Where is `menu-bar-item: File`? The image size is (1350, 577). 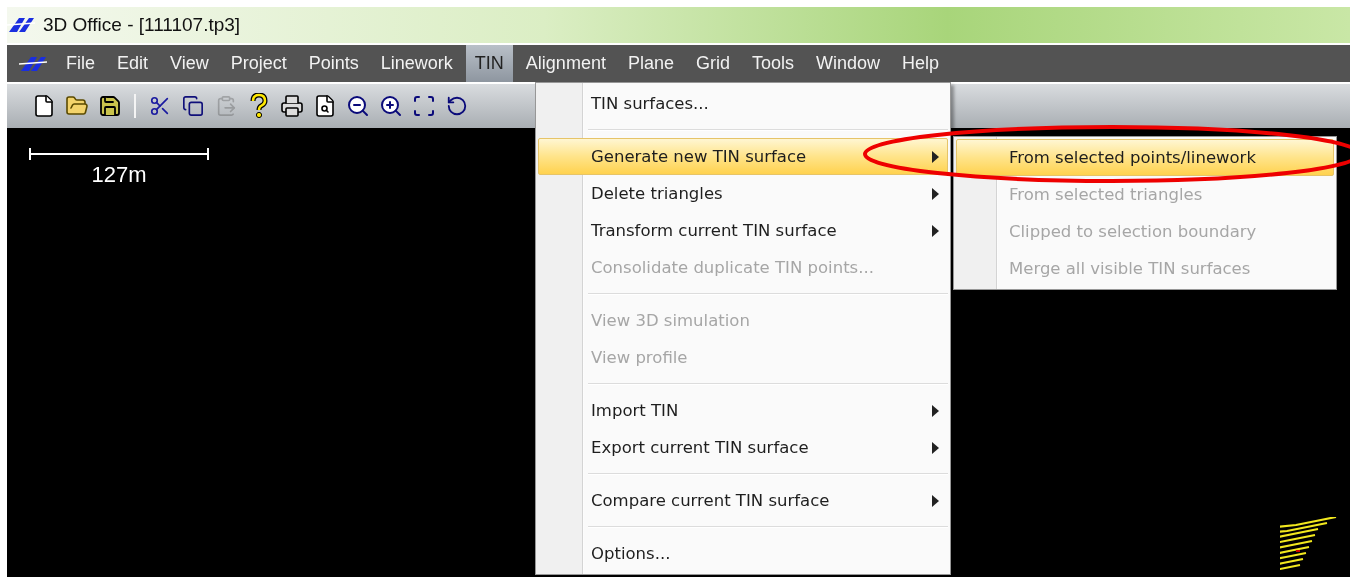
menu-bar-item: File is located at coordinates (80, 63).